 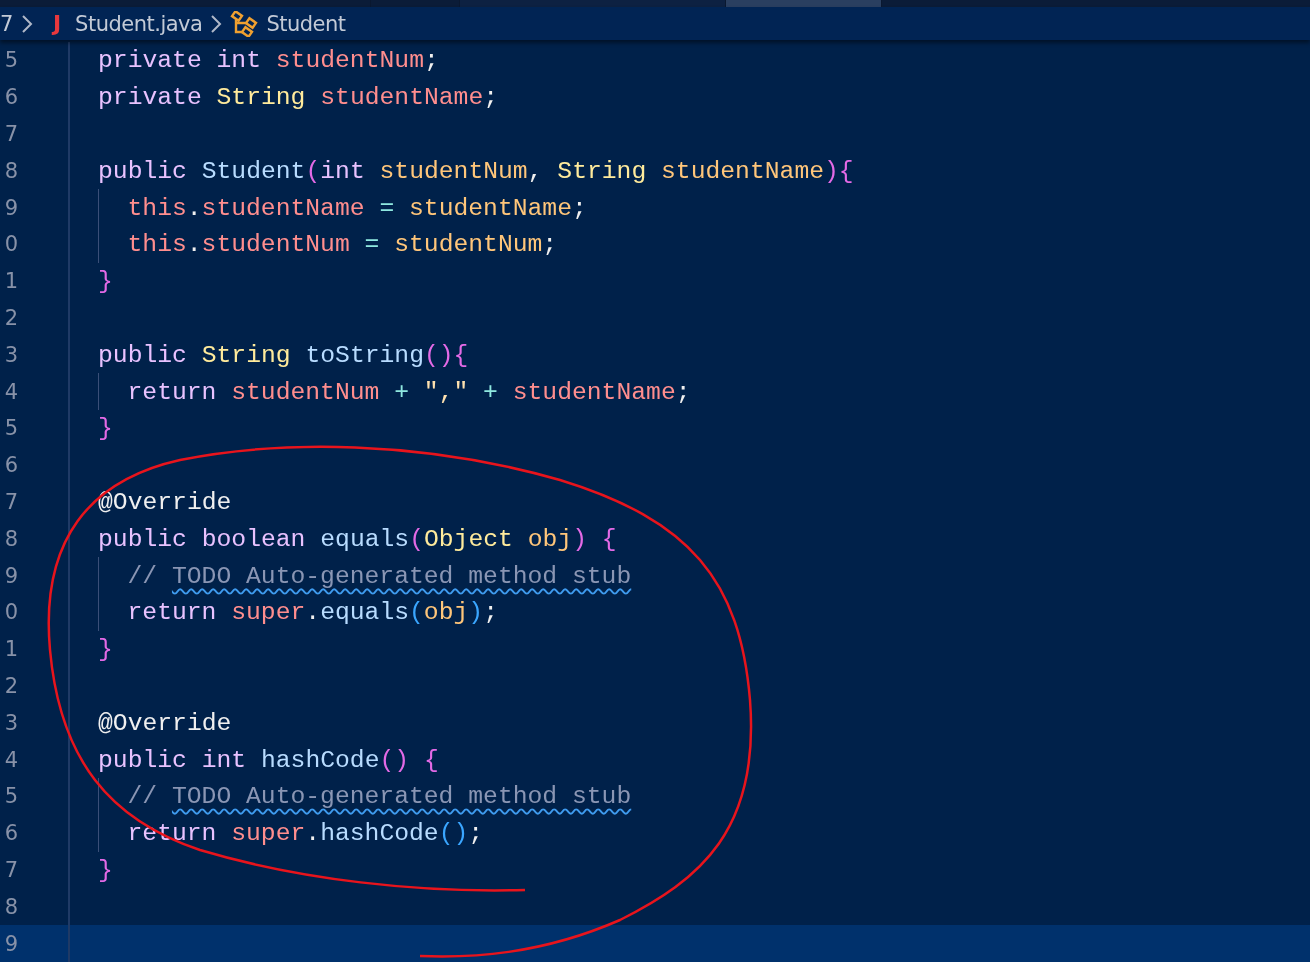 What do you see at coordinates (476, 170) in the screenshot?
I see `code-line: public Student(int studentNum, String studentName){` at bounding box center [476, 170].